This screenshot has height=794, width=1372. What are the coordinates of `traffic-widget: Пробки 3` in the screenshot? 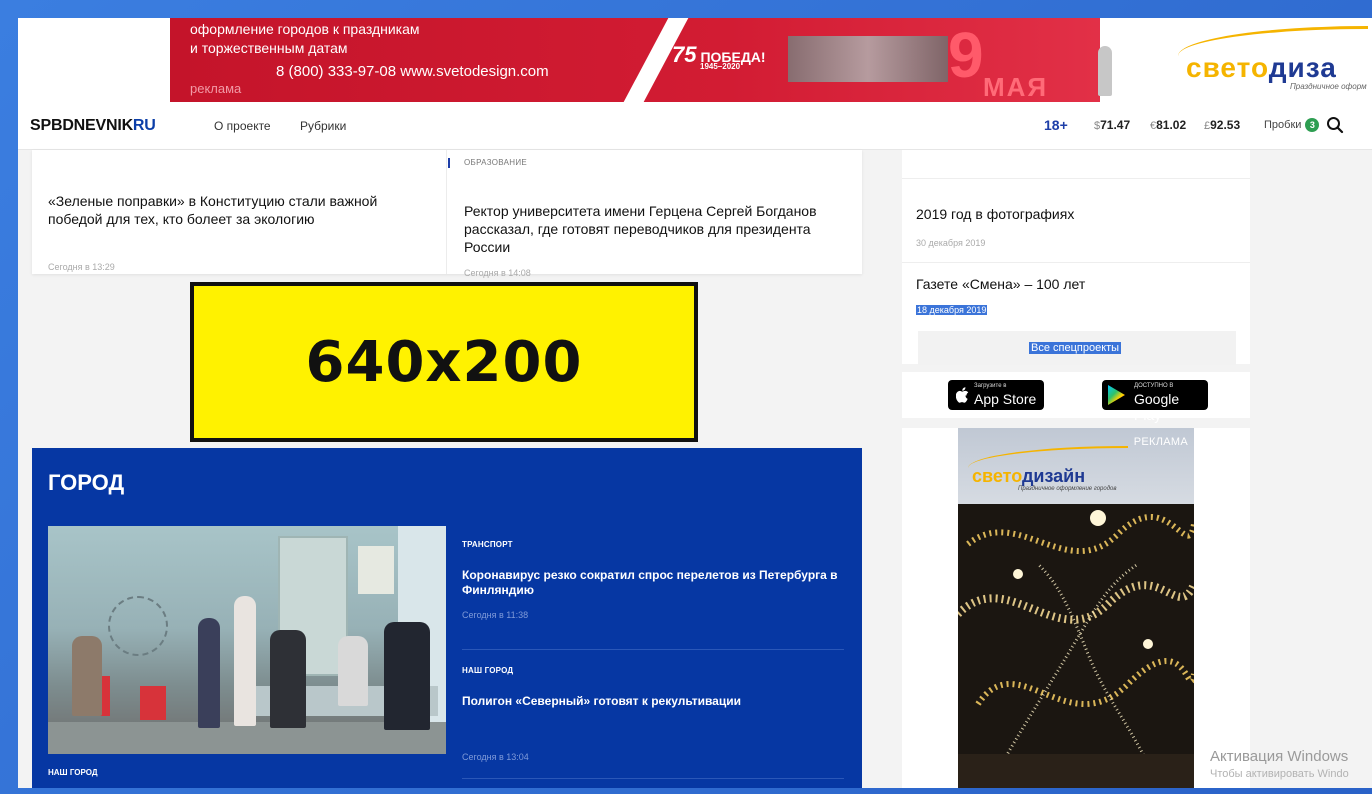 It's located at (1292, 125).